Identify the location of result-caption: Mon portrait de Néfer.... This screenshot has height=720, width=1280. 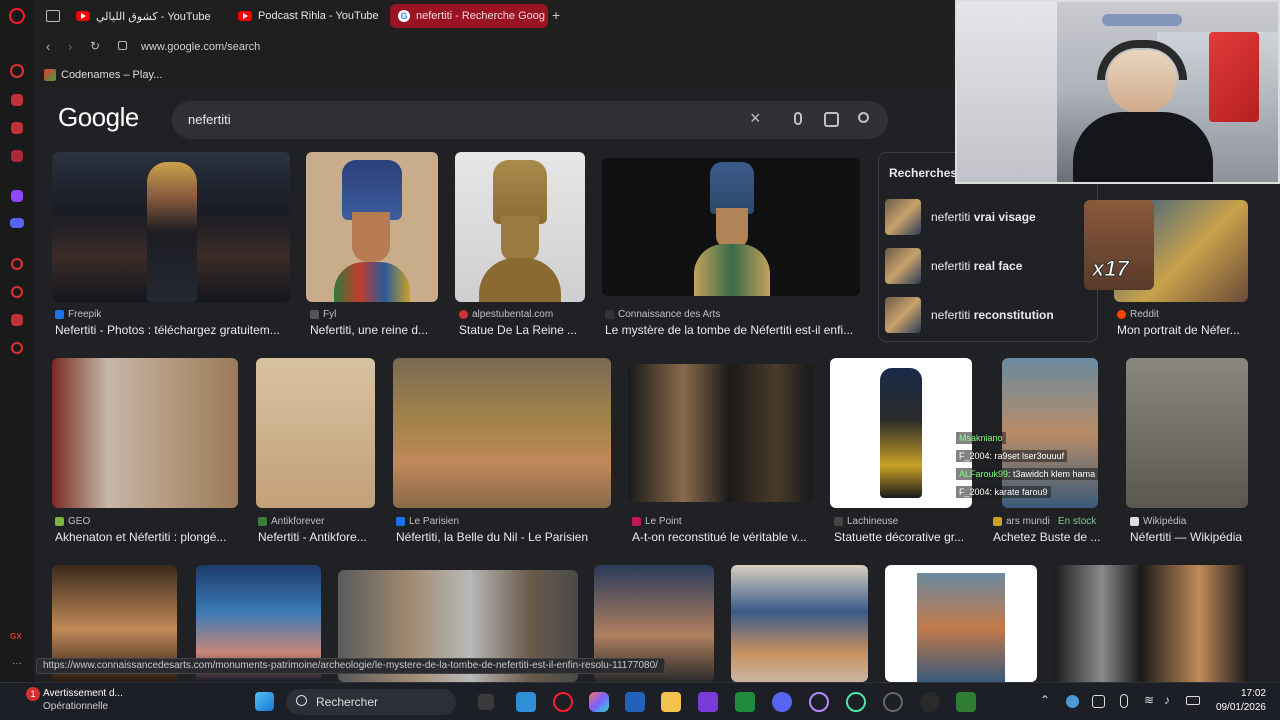
(1182, 330).